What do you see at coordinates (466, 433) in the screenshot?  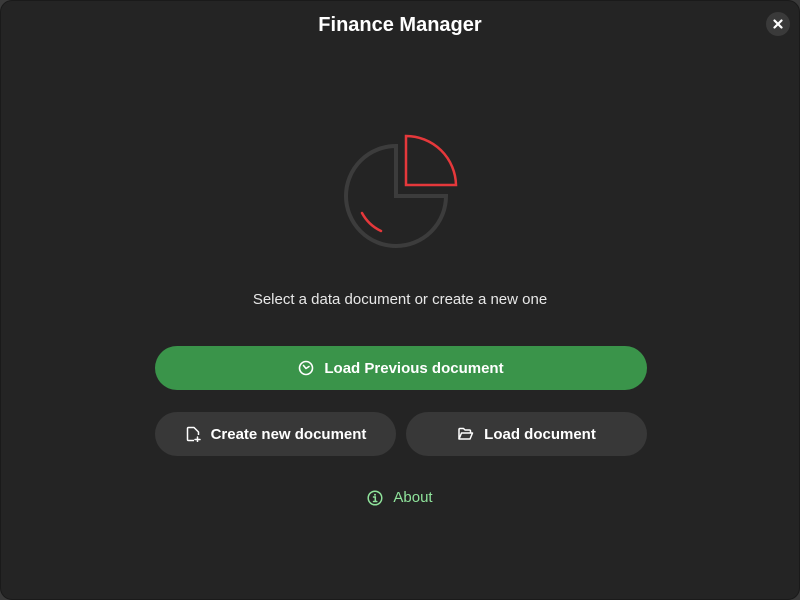 I see `folder-open-icon` at bounding box center [466, 433].